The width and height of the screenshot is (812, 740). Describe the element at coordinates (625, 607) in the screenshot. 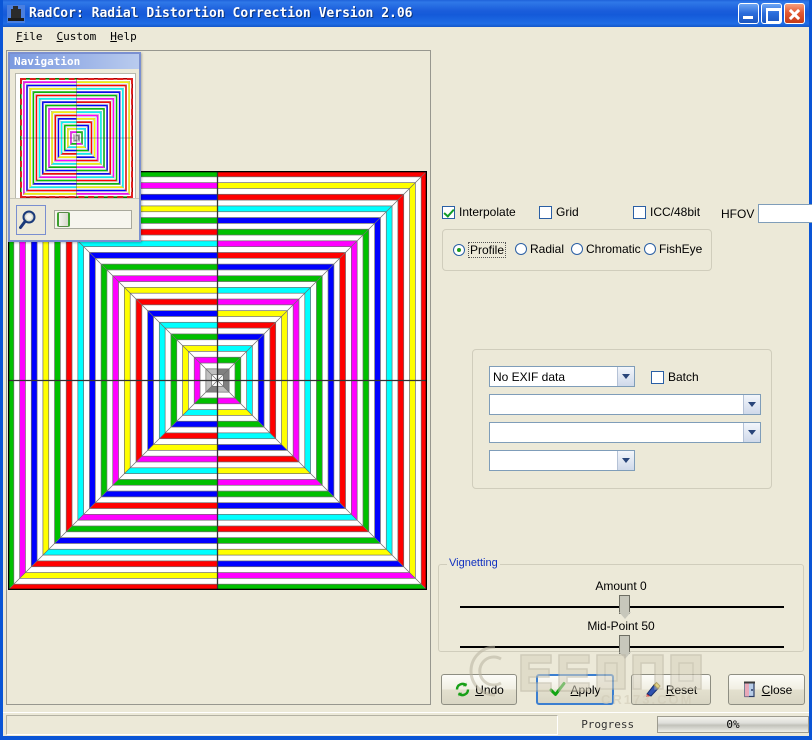

I see `vignetting-amount-thumb` at that location.